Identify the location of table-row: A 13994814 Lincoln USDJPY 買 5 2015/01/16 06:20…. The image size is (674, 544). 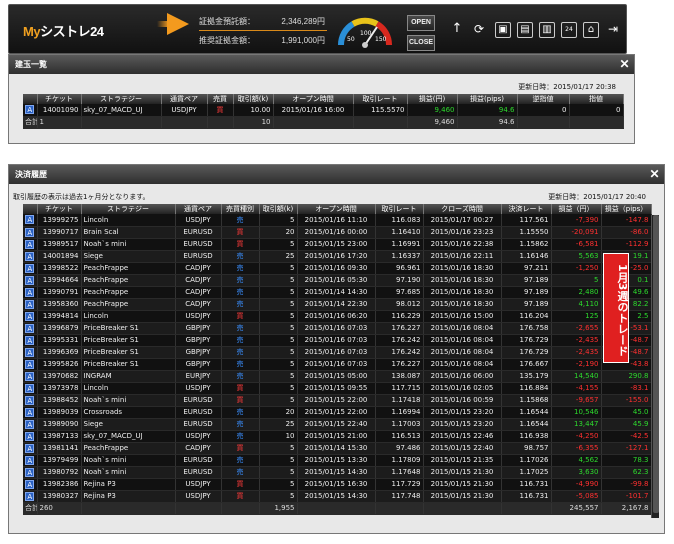
(337, 316).